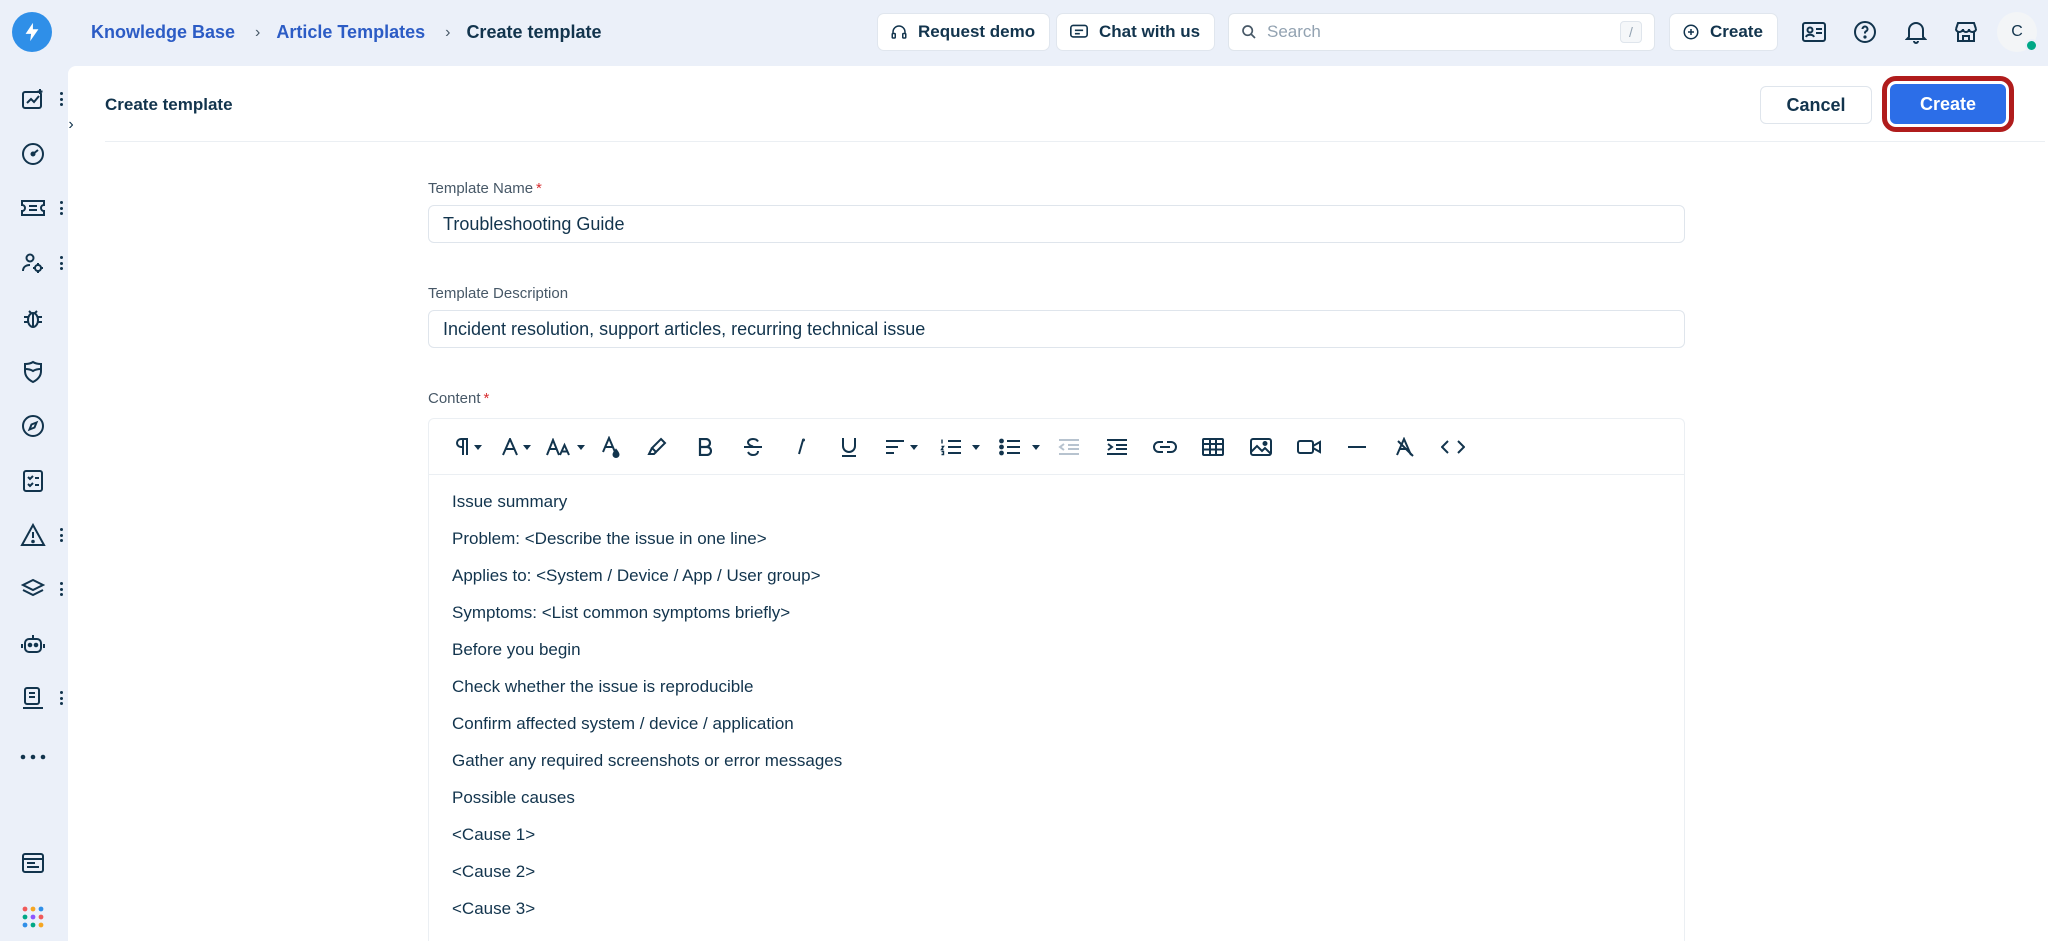  I want to click on search-icon, so click(1249, 32).